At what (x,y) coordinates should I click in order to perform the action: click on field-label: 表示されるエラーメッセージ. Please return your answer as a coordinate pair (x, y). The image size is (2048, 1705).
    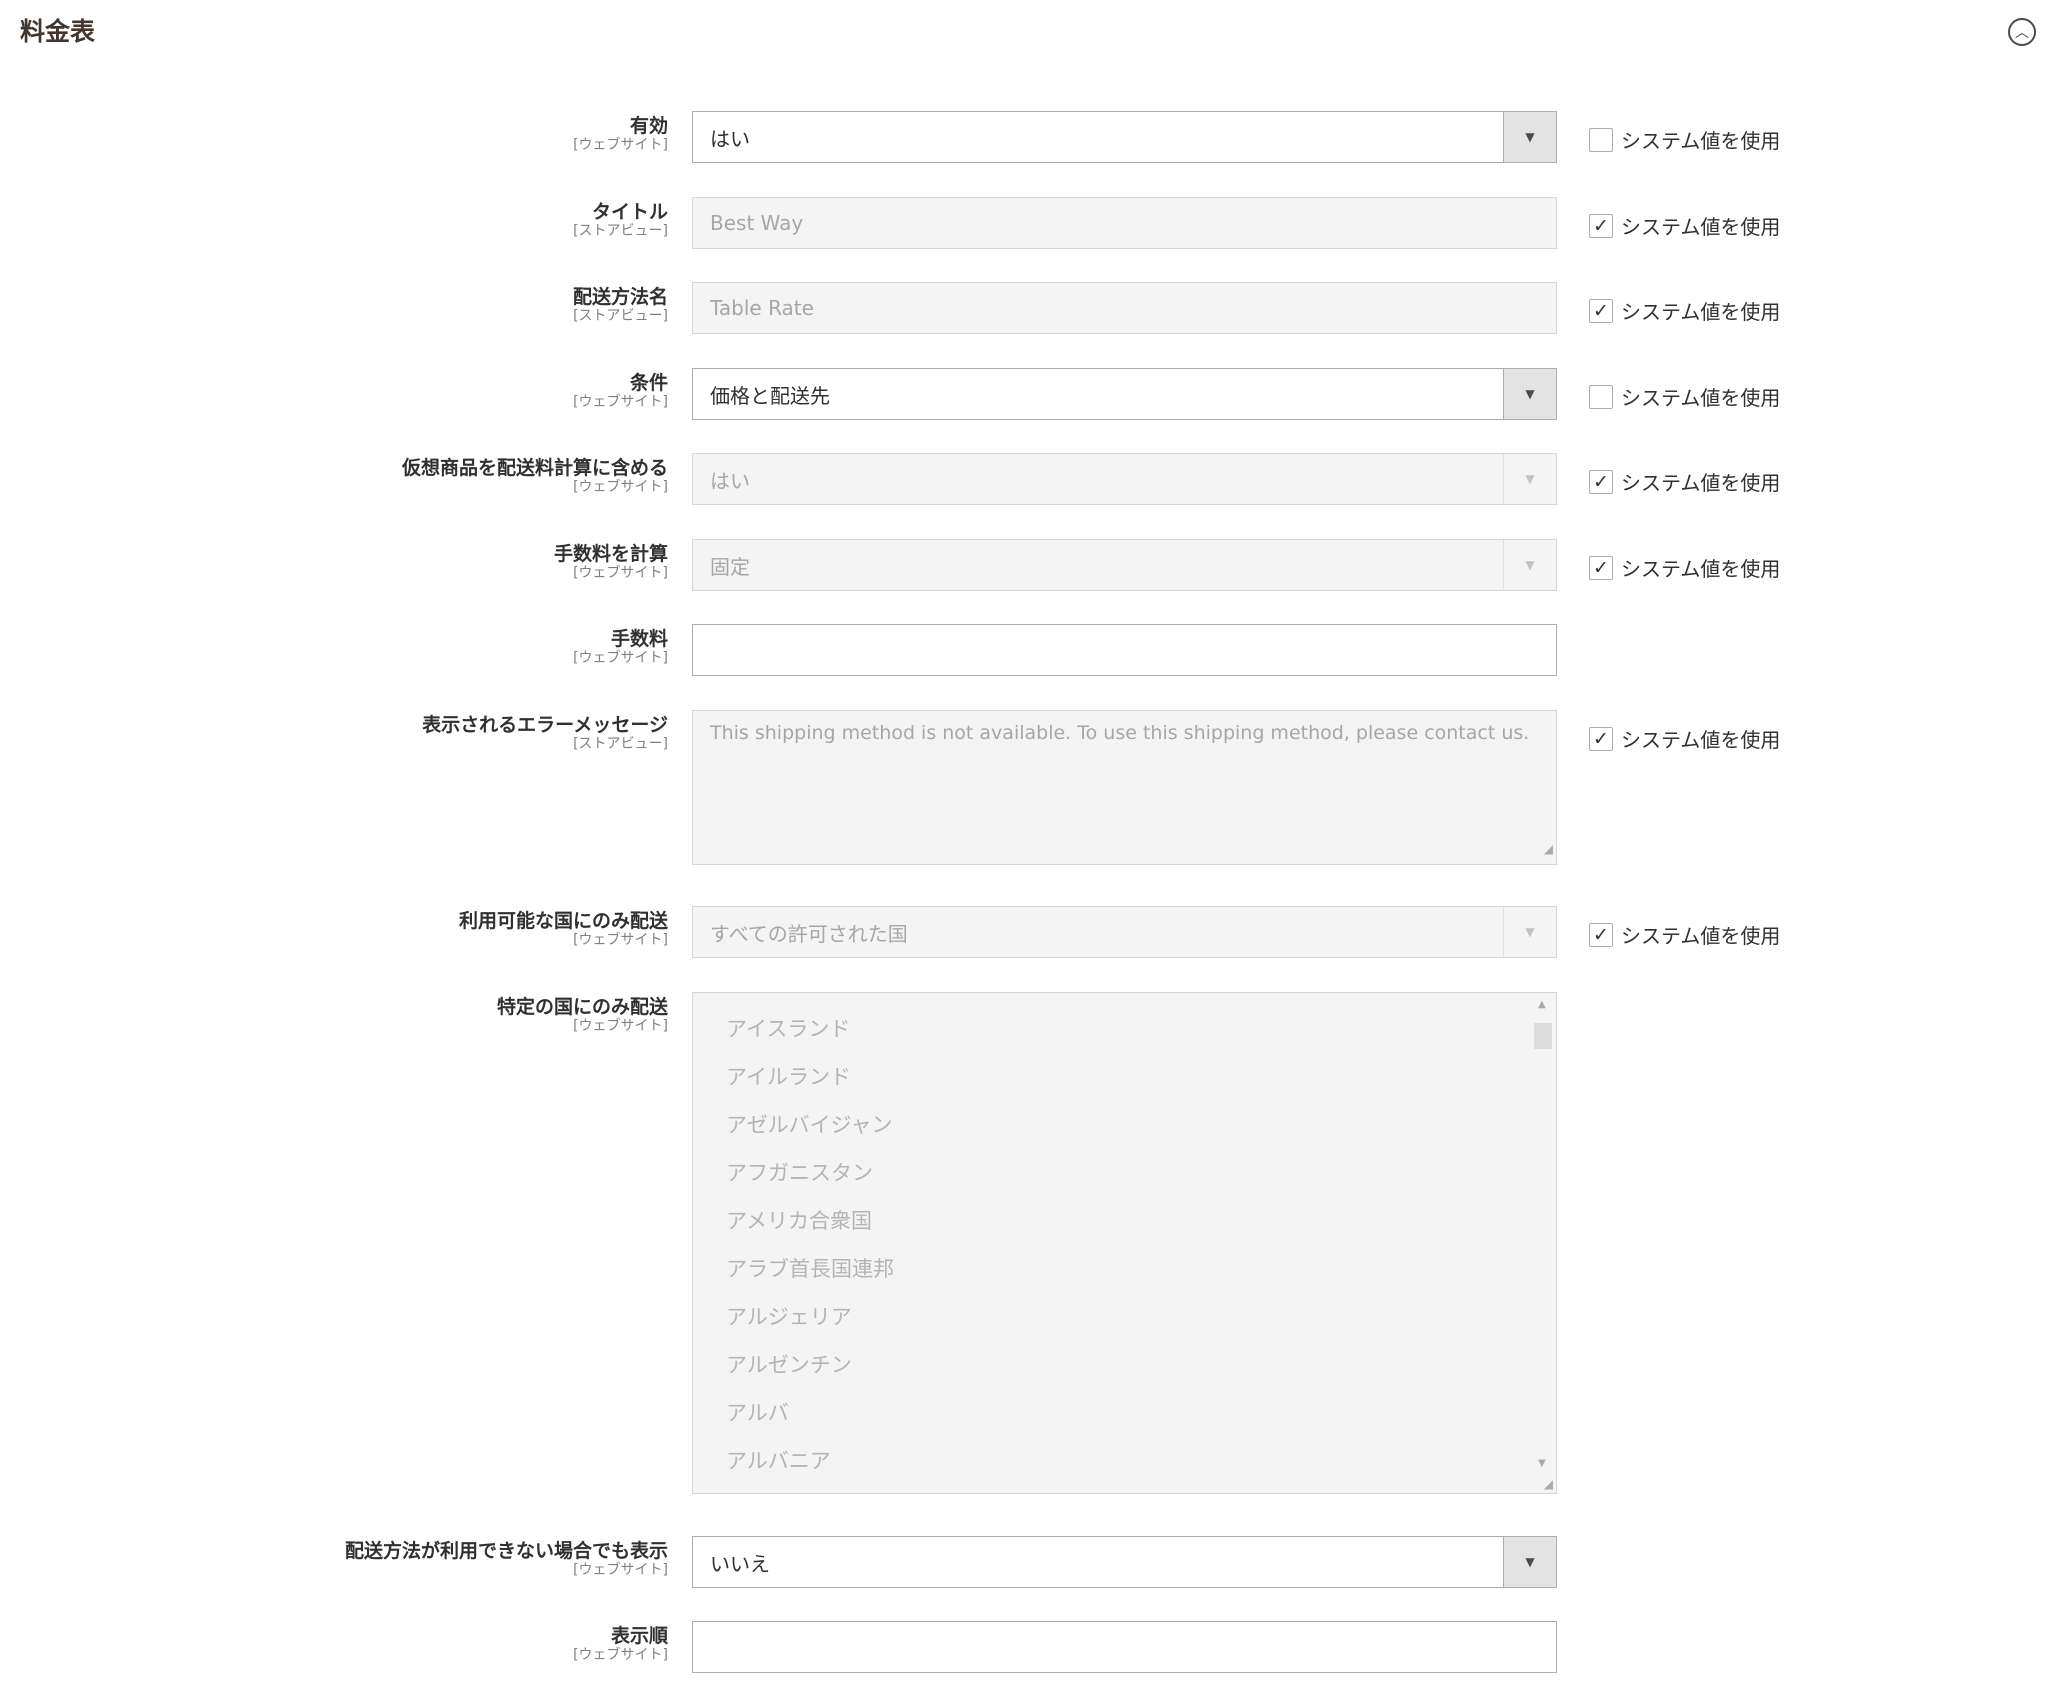
    Looking at the image, I should click on (545, 725).